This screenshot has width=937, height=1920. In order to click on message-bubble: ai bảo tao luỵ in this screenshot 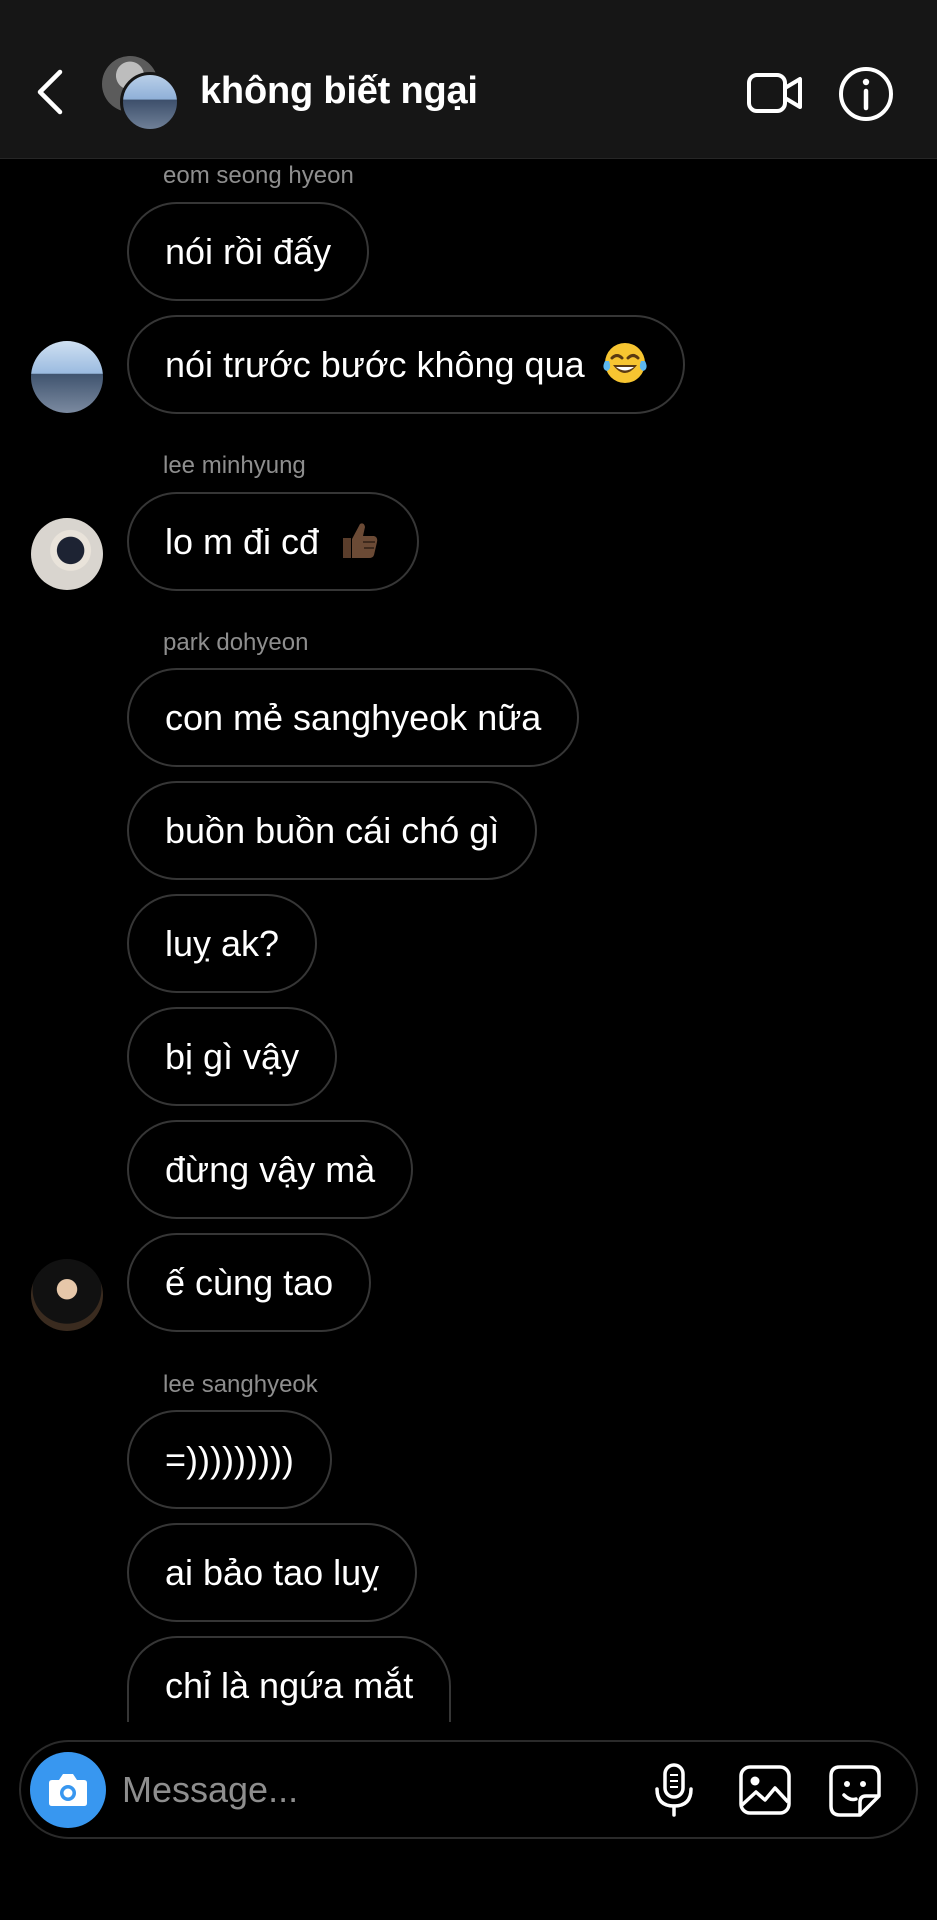, I will do `click(272, 1572)`.